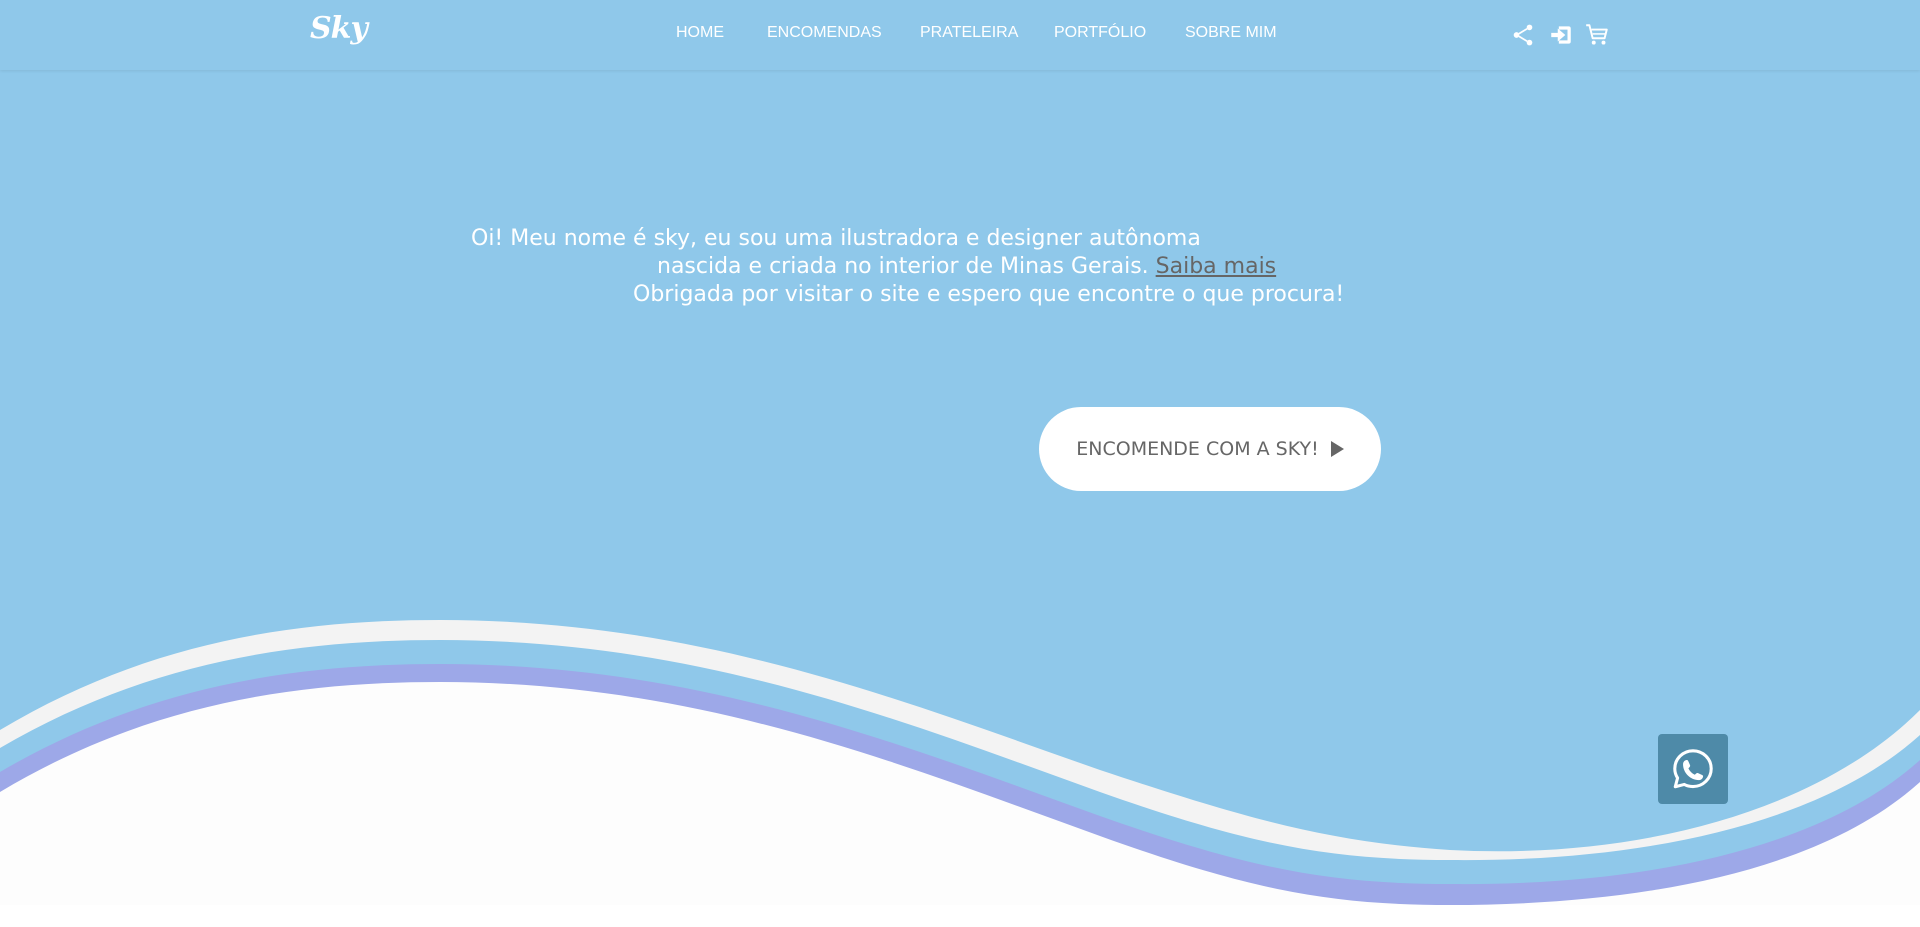  Describe the element at coordinates (1523, 35) in the screenshot. I see `share-icon` at that location.